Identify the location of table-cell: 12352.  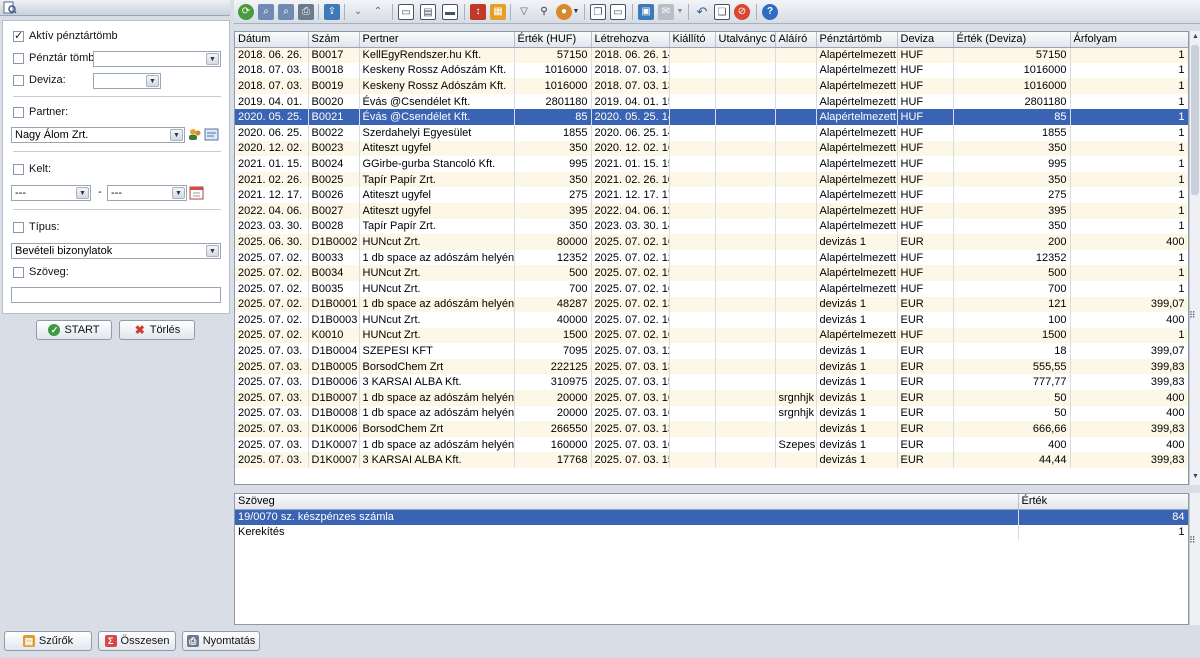
(553, 257).